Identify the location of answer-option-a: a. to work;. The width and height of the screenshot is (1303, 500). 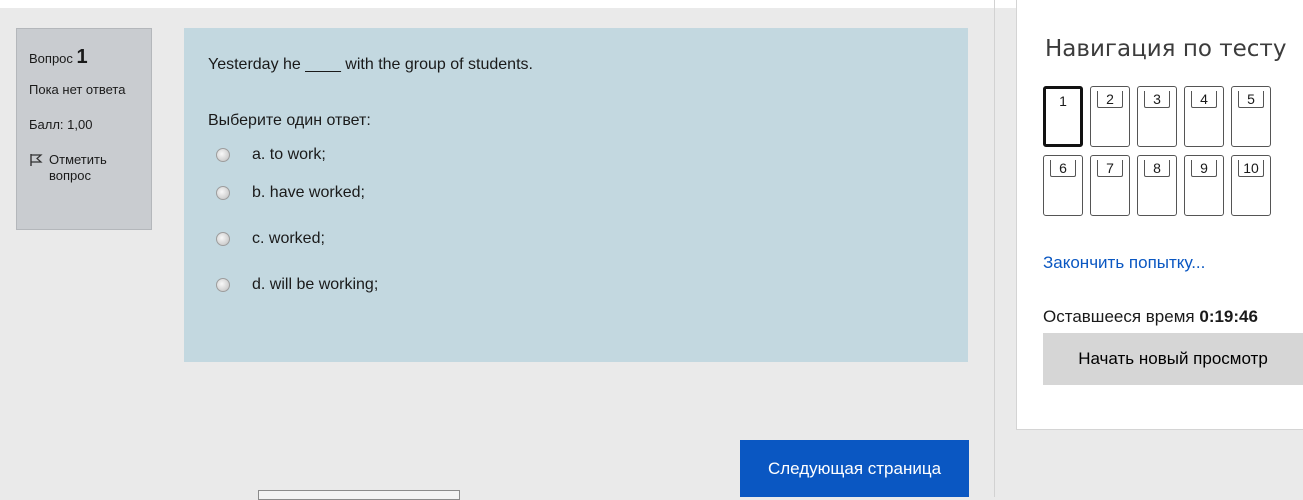
(576, 155).